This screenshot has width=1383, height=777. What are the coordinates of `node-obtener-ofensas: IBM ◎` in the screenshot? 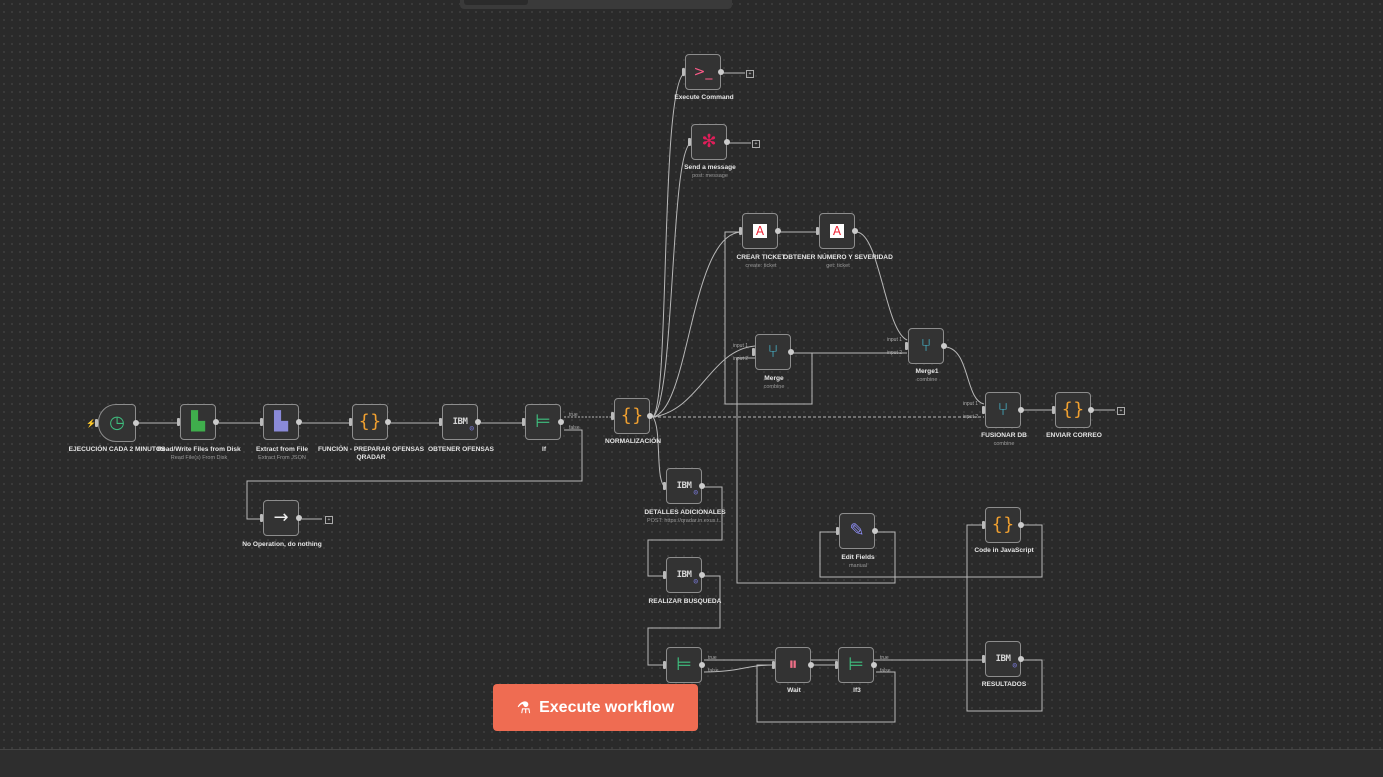 It's located at (460, 422).